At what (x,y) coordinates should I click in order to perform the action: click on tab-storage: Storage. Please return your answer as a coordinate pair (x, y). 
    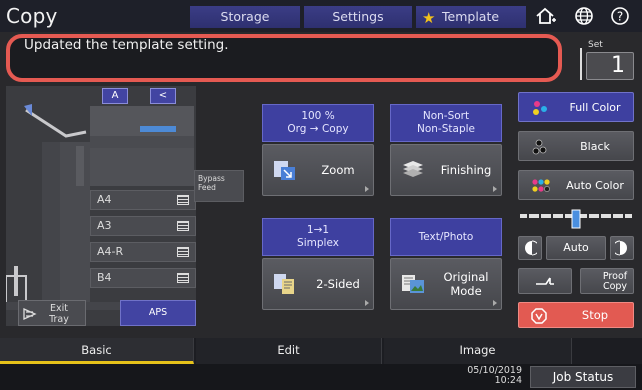
    Looking at the image, I should click on (245, 17).